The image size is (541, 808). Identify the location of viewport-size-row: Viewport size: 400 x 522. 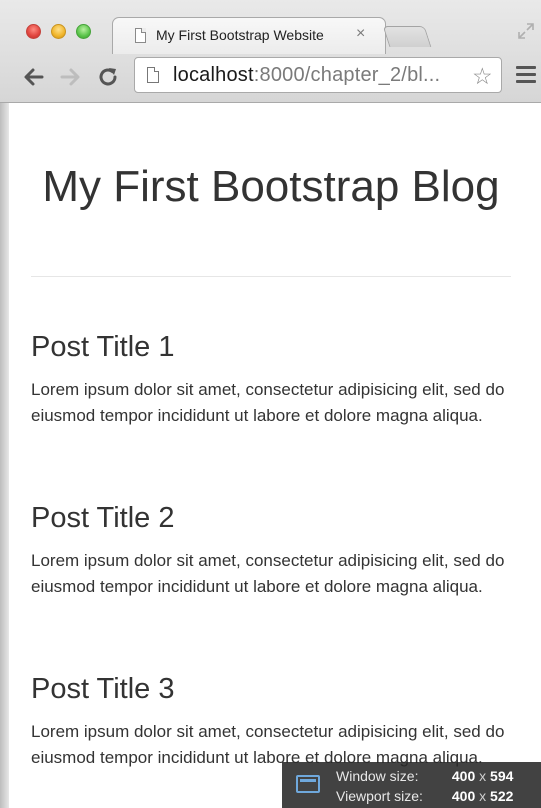
(424, 796).